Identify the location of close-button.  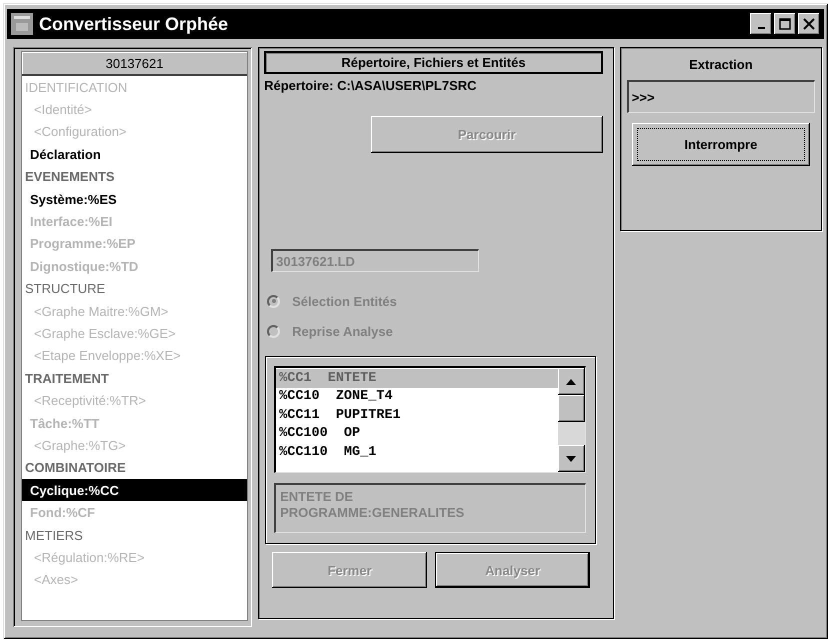
(809, 24).